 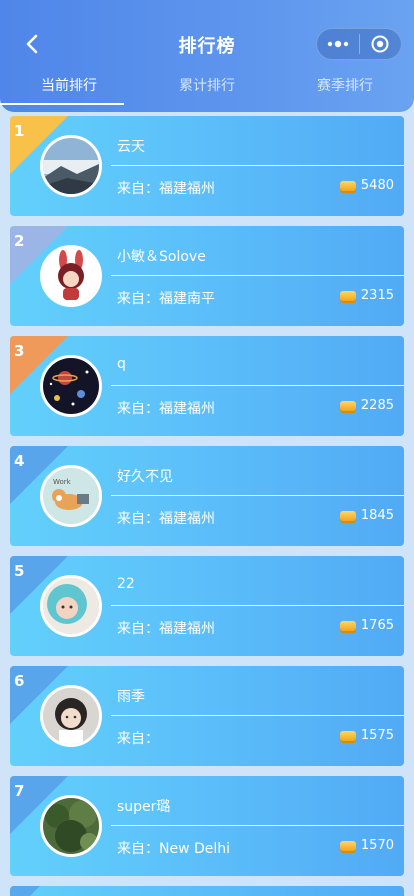 What do you see at coordinates (174, 849) in the screenshot?
I see `user-location: 来自：New Delhi` at bounding box center [174, 849].